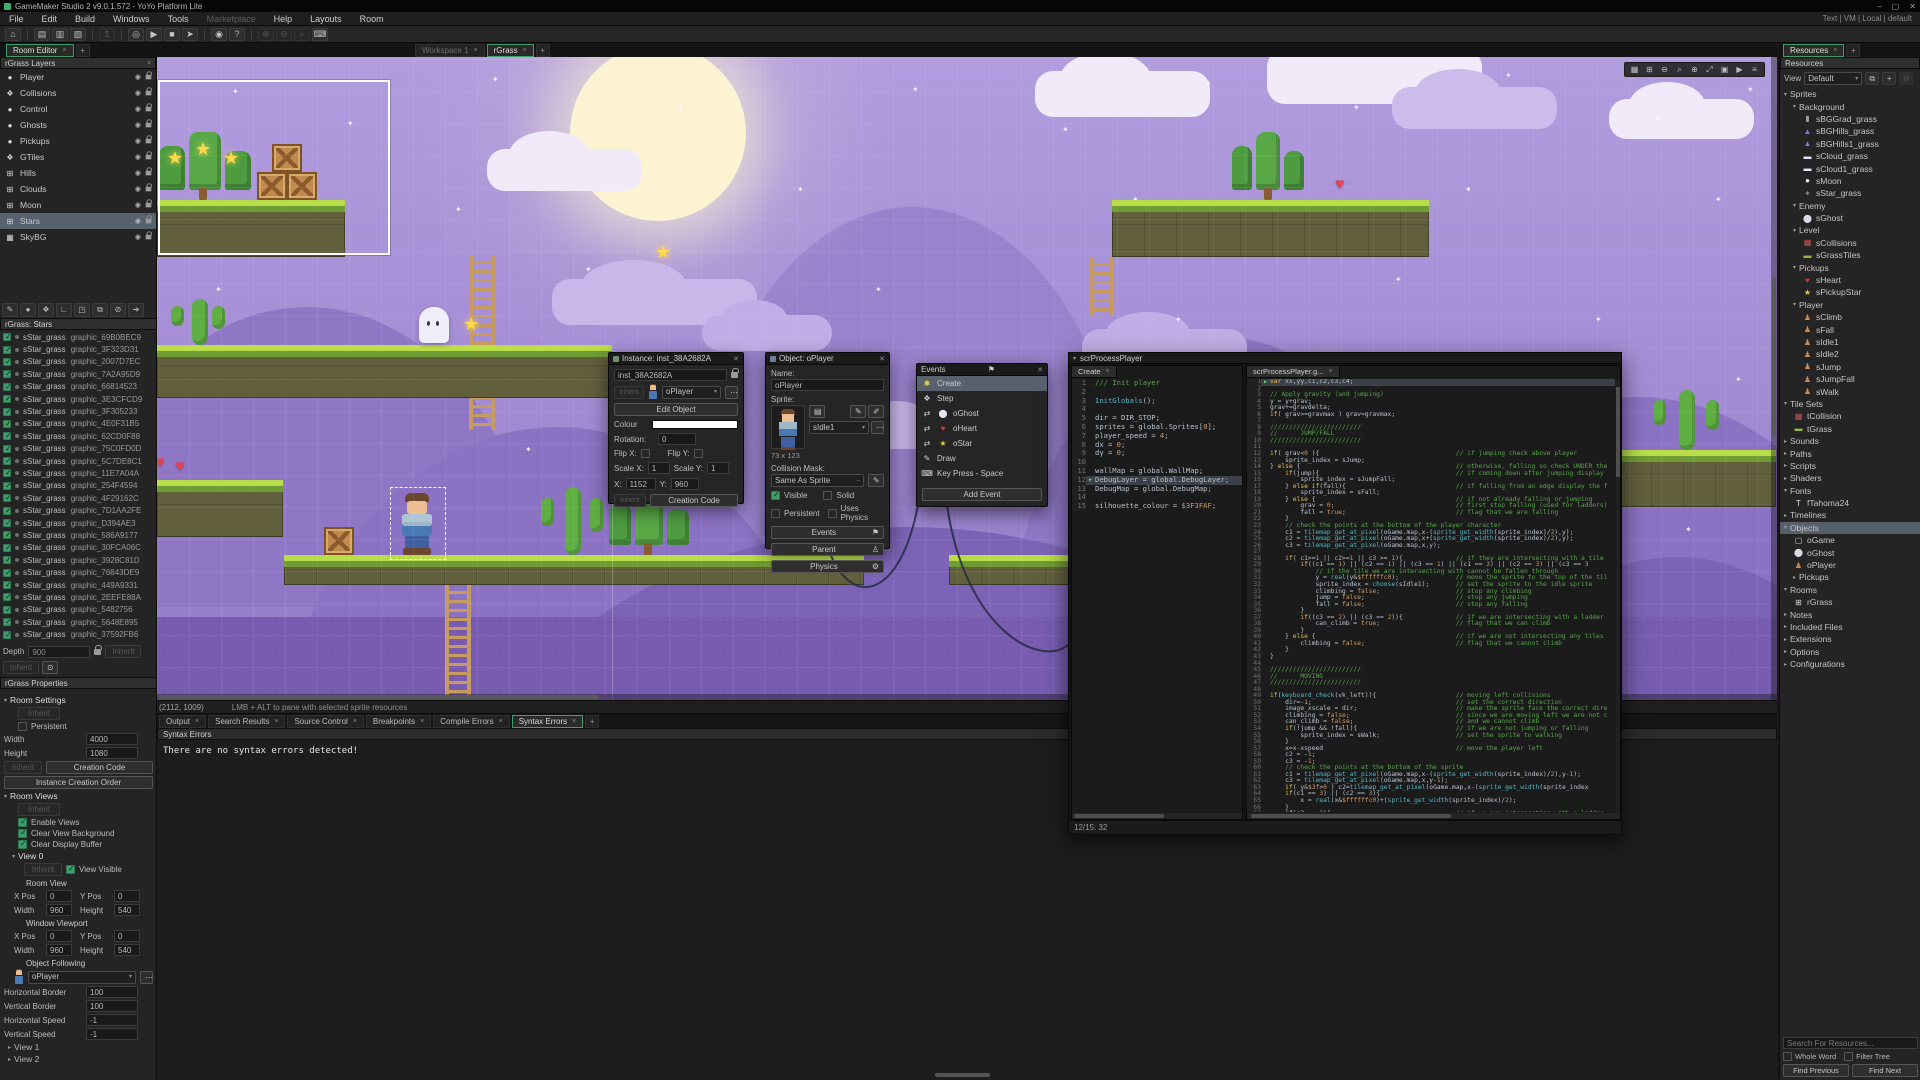  What do you see at coordinates (78, 486) in the screenshot?
I see `asset-row: sStar_grass graphic_254F4594` at bounding box center [78, 486].